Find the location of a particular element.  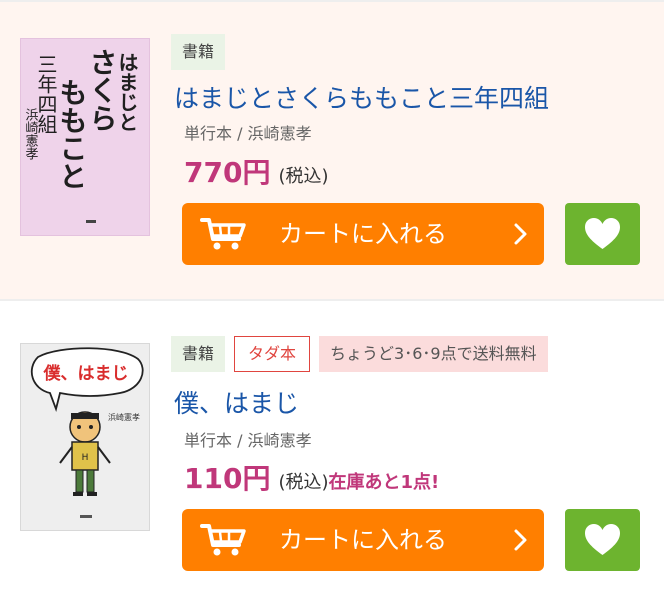

stock-notice: 在庫あと1点! is located at coordinates (384, 482).